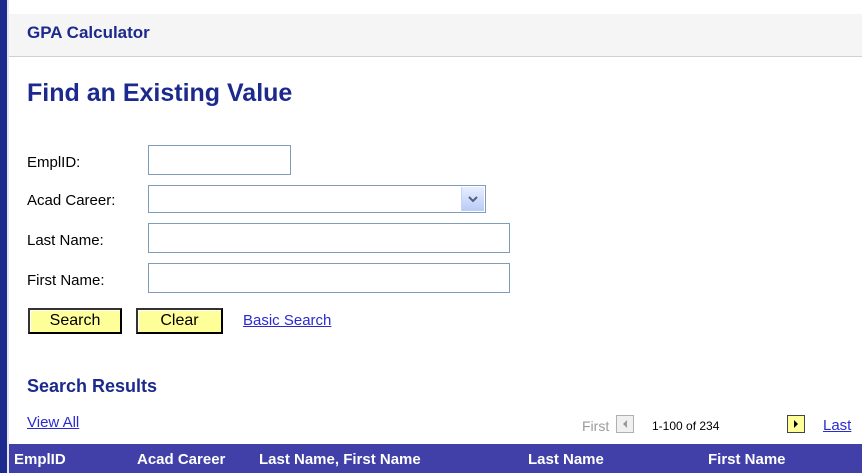 This screenshot has width=862, height=473. Describe the element at coordinates (472, 199) in the screenshot. I see `chevron-down-icon` at that location.